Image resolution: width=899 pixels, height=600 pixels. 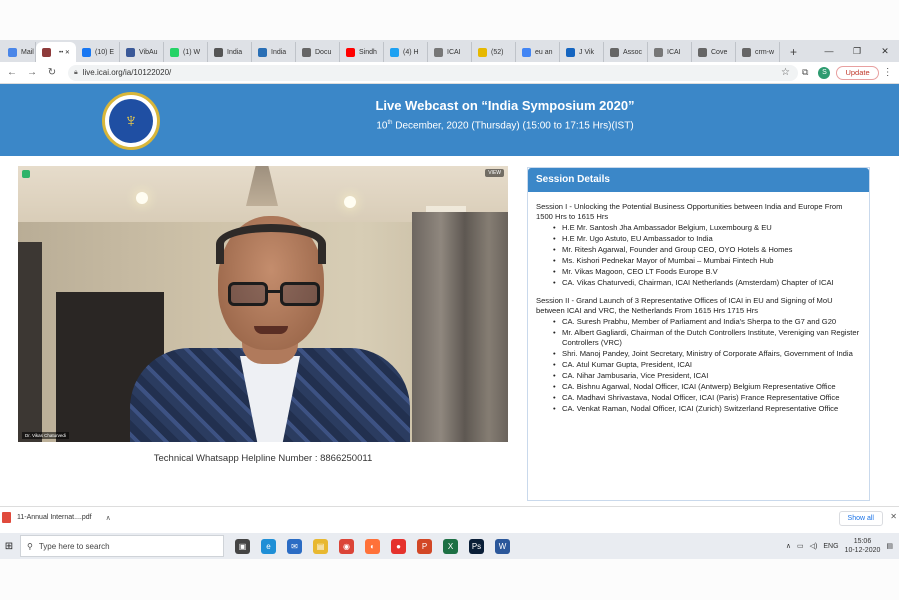 I want to click on new-tab-button: +, so click(x=793, y=52).